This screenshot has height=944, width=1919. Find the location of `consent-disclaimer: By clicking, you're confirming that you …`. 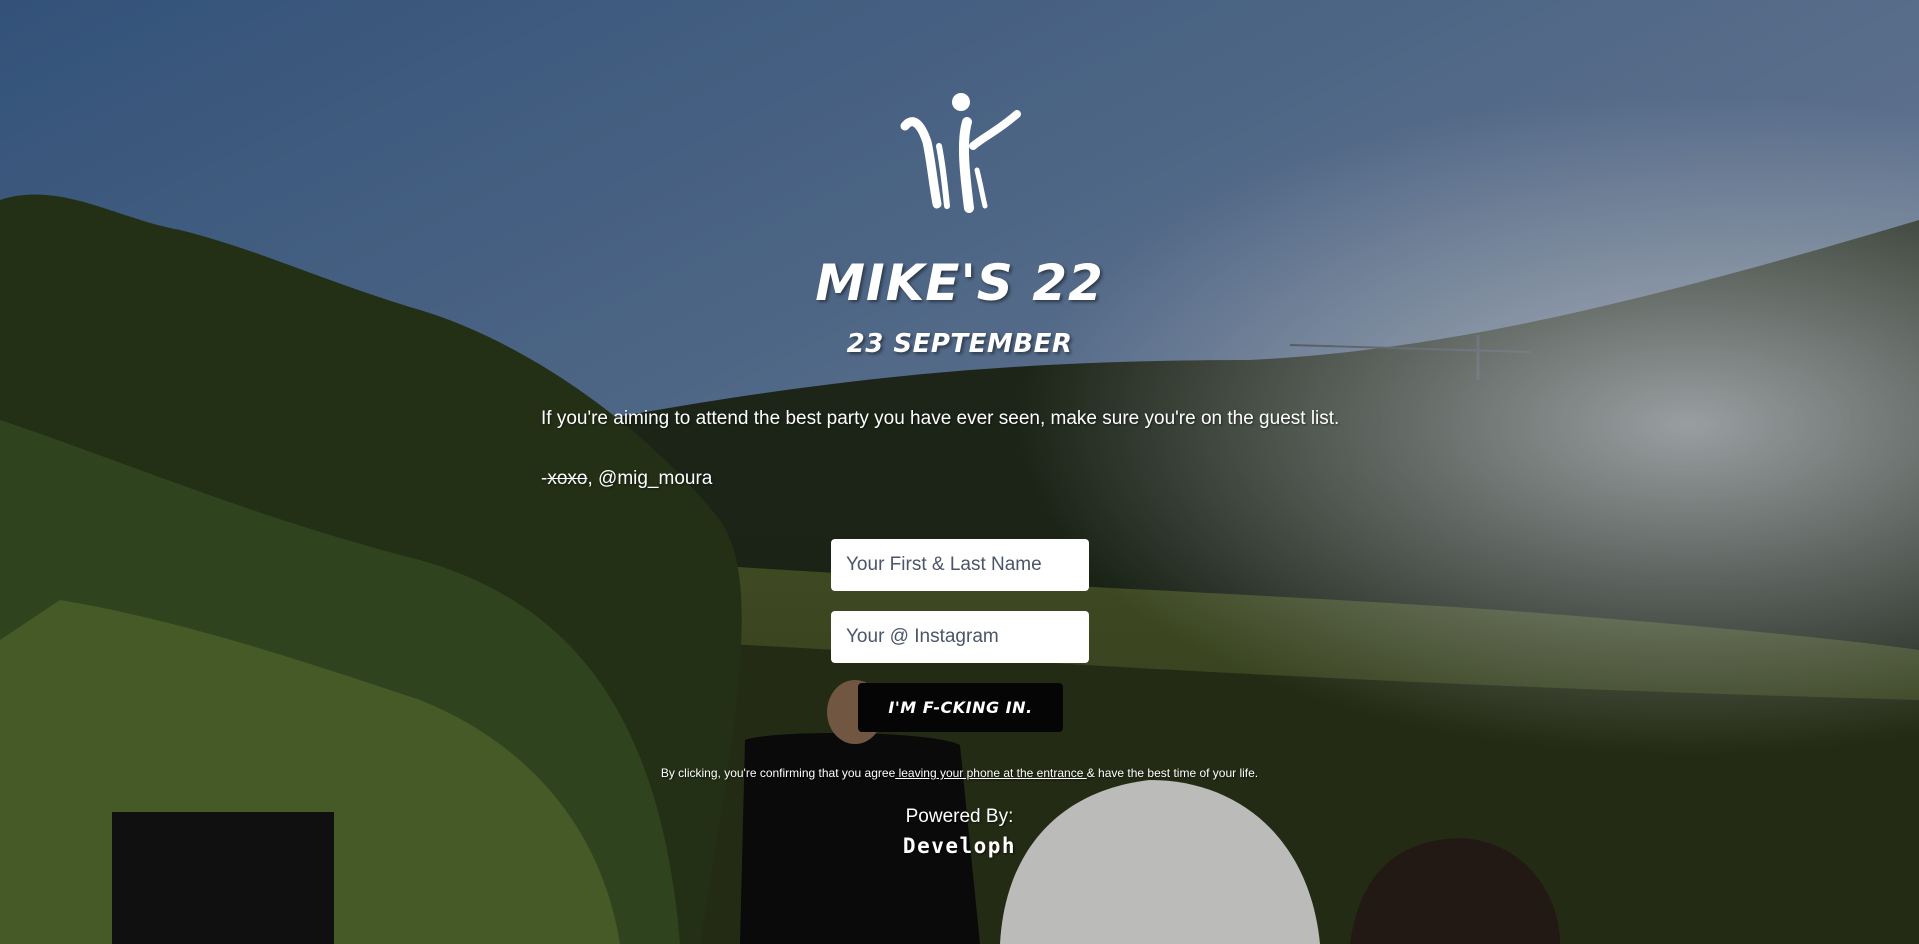

consent-disclaimer: By clicking, you're confirming that you … is located at coordinates (959, 773).